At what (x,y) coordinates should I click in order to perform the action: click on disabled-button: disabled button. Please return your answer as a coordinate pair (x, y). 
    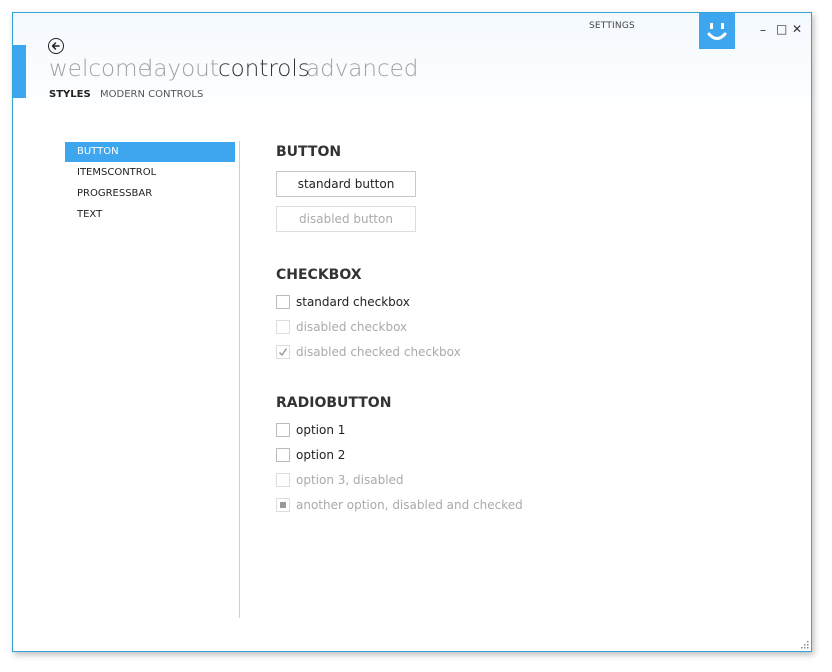
    Looking at the image, I should click on (346, 219).